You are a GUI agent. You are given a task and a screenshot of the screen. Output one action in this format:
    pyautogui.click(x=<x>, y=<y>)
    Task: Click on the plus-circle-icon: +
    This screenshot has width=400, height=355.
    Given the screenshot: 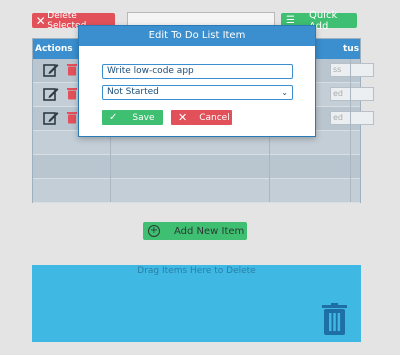 What is the action you would take?
    pyautogui.click(x=154, y=231)
    